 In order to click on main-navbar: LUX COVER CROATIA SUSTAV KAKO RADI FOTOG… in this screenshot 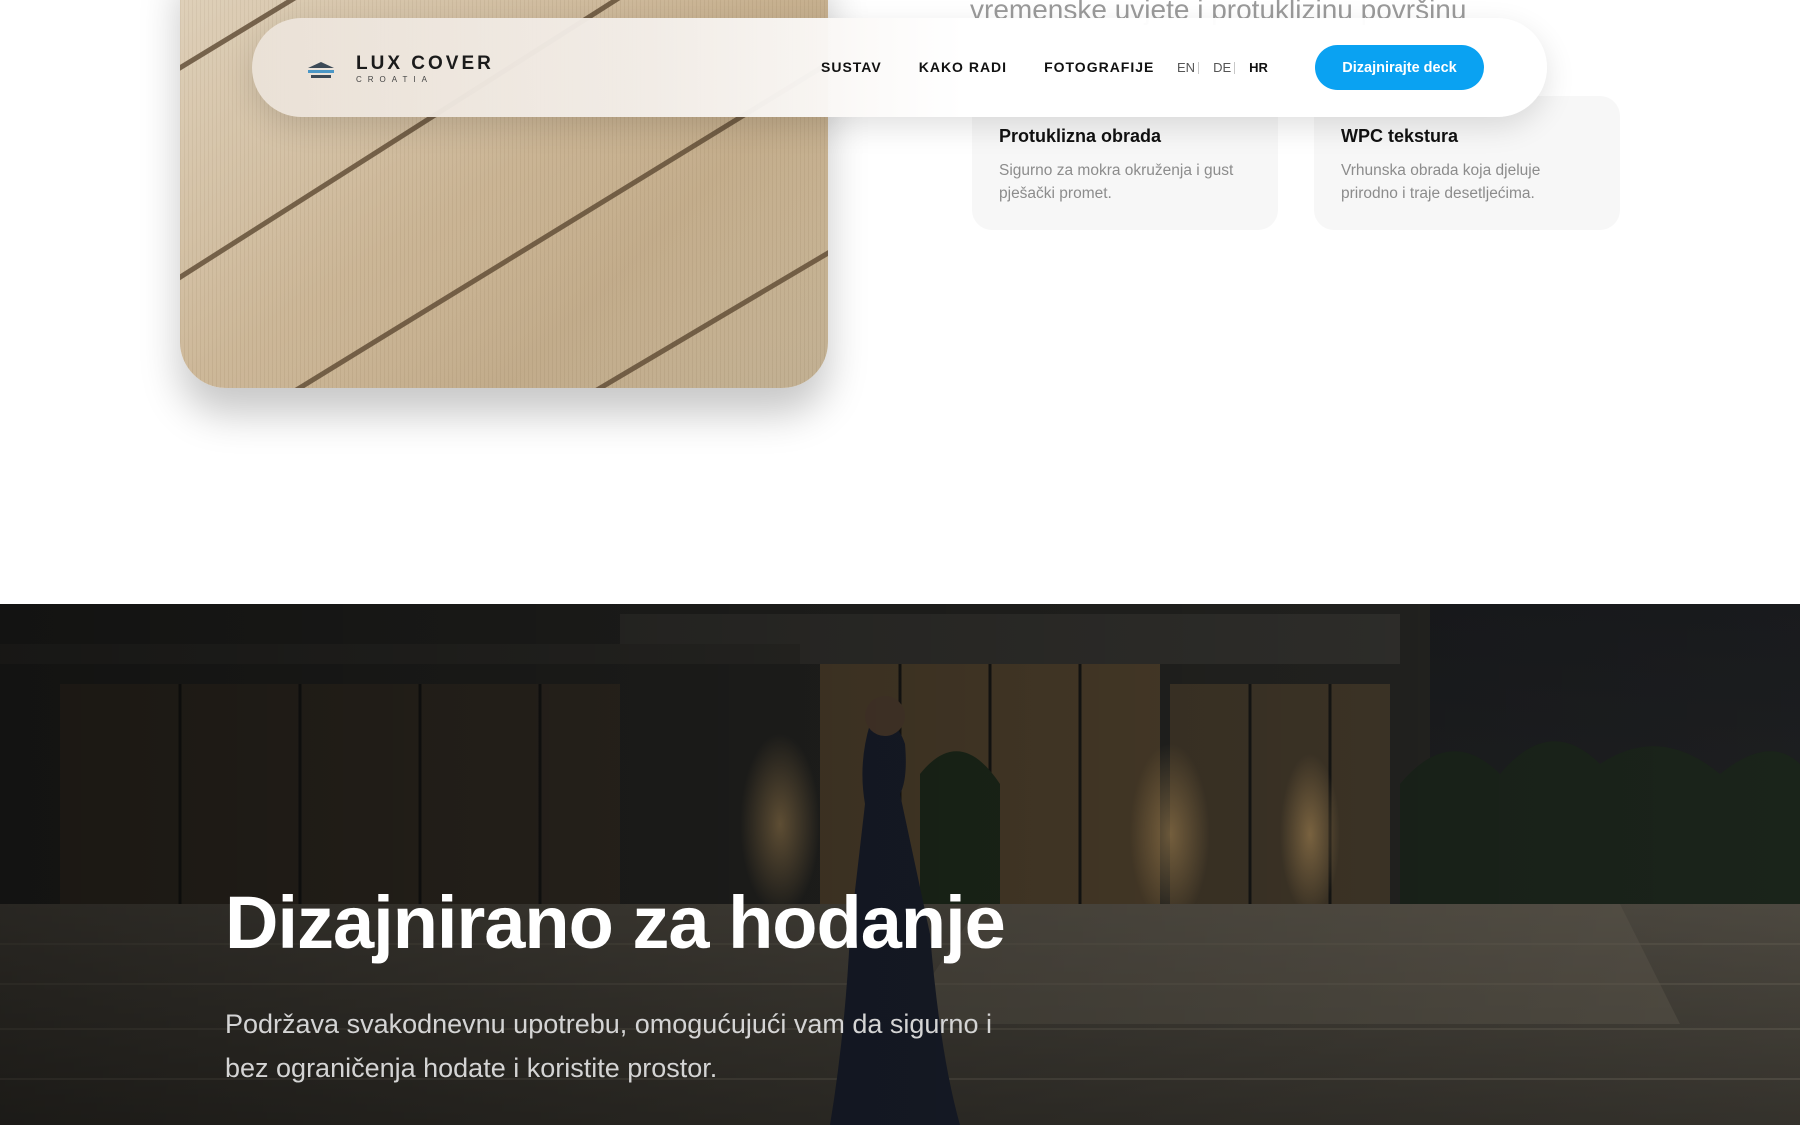, I will do `click(899, 67)`.